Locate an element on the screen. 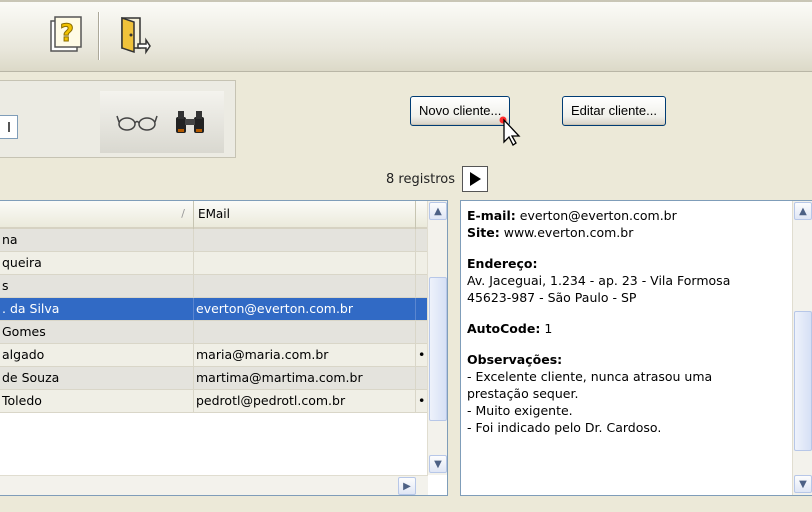 The height and width of the screenshot is (512, 812). column-header-name: / is located at coordinates (97, 215).